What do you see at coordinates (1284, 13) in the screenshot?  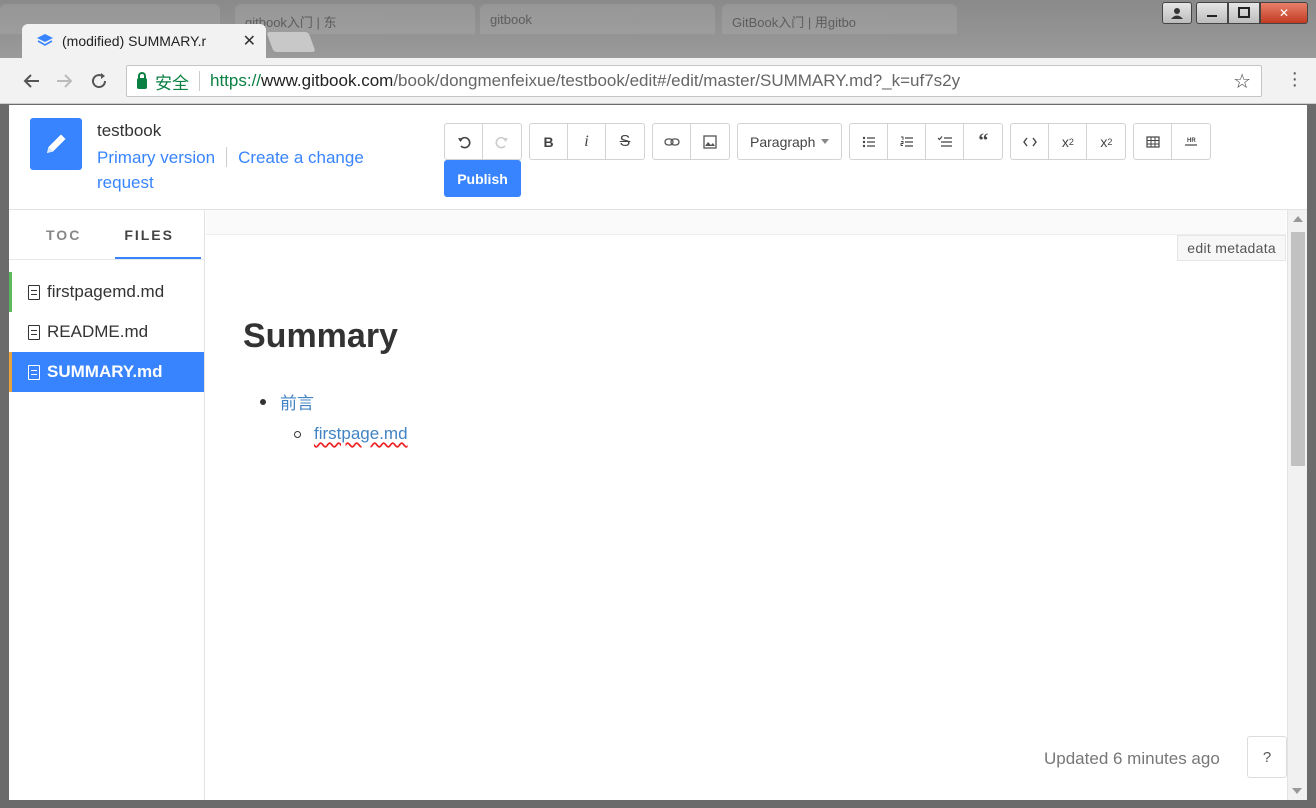 I see `window-close-button: ✕` at bounding box center [1284, 13].